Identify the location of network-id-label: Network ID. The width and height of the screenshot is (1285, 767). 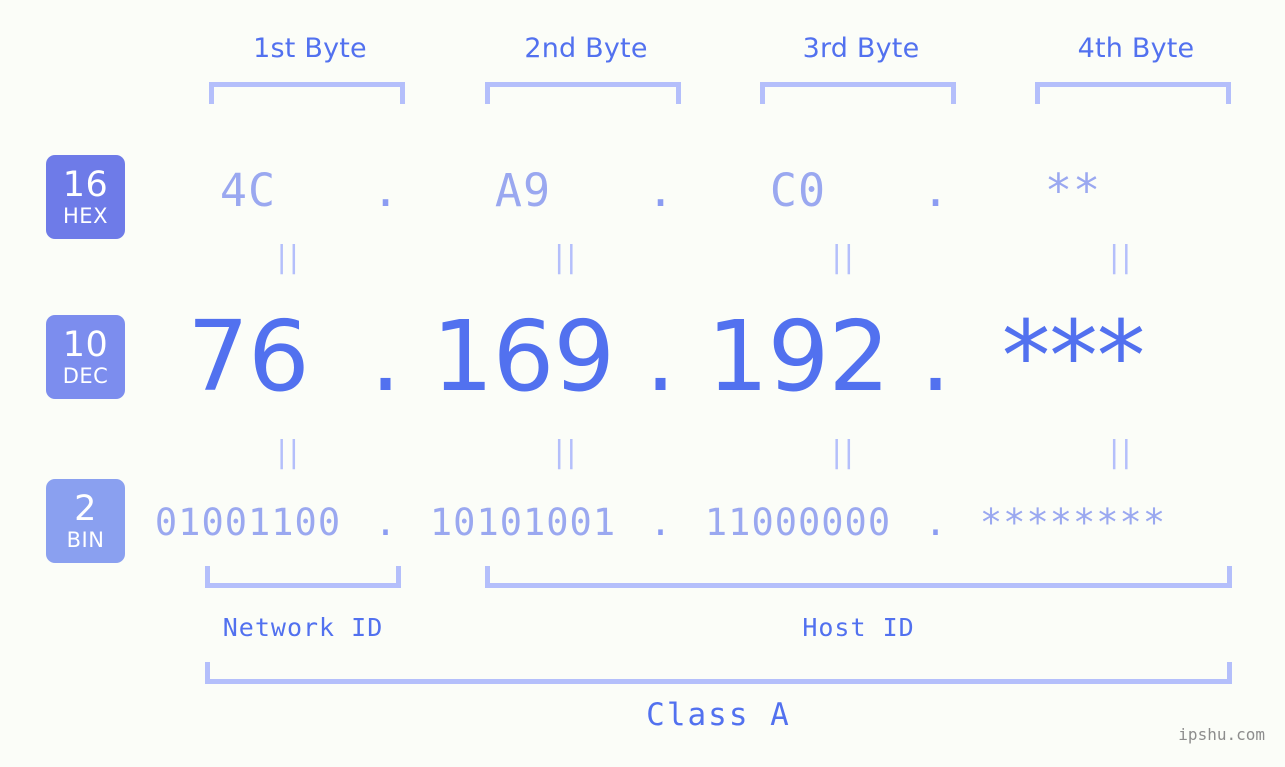
(303, 627).